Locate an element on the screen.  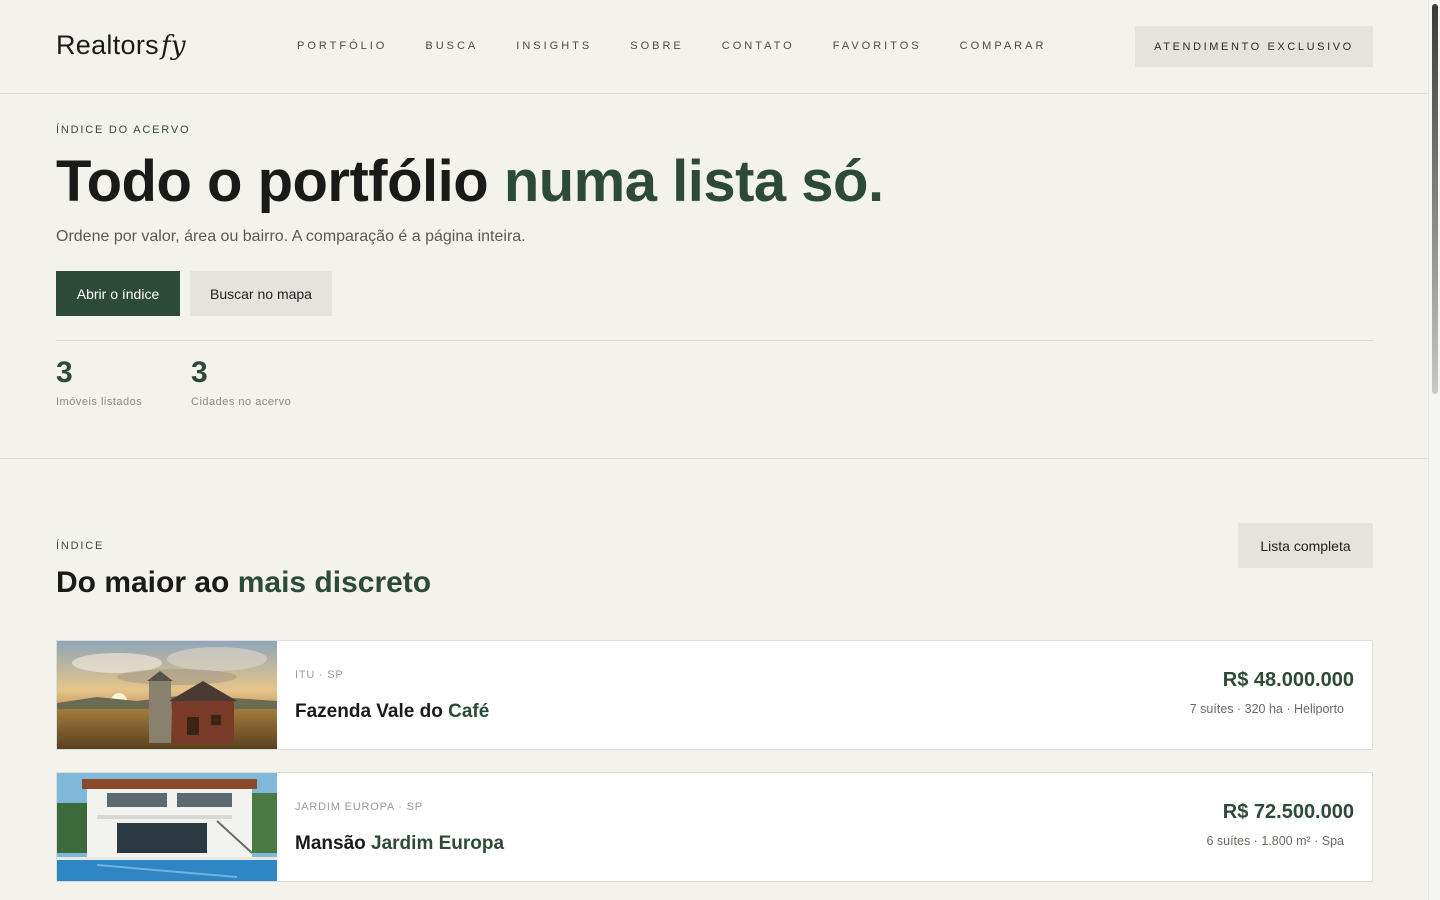
logo-accent: fy is located at coordinates (173, 46).